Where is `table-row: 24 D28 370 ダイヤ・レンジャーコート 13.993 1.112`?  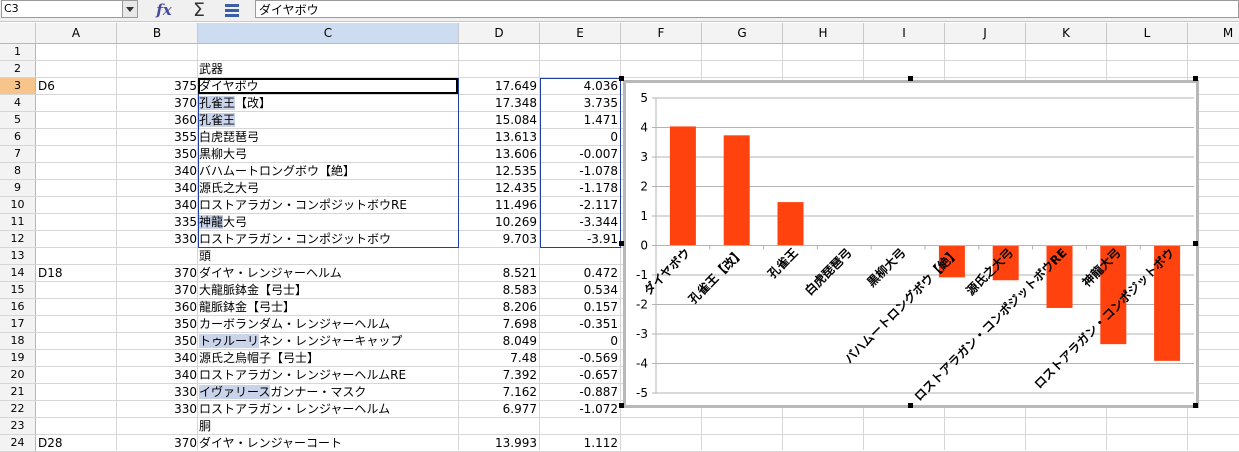
table-row: 24 D28 370 ダイヤ・レンジャーコート 13.993 1.112 is located at coordinates (619, 443).